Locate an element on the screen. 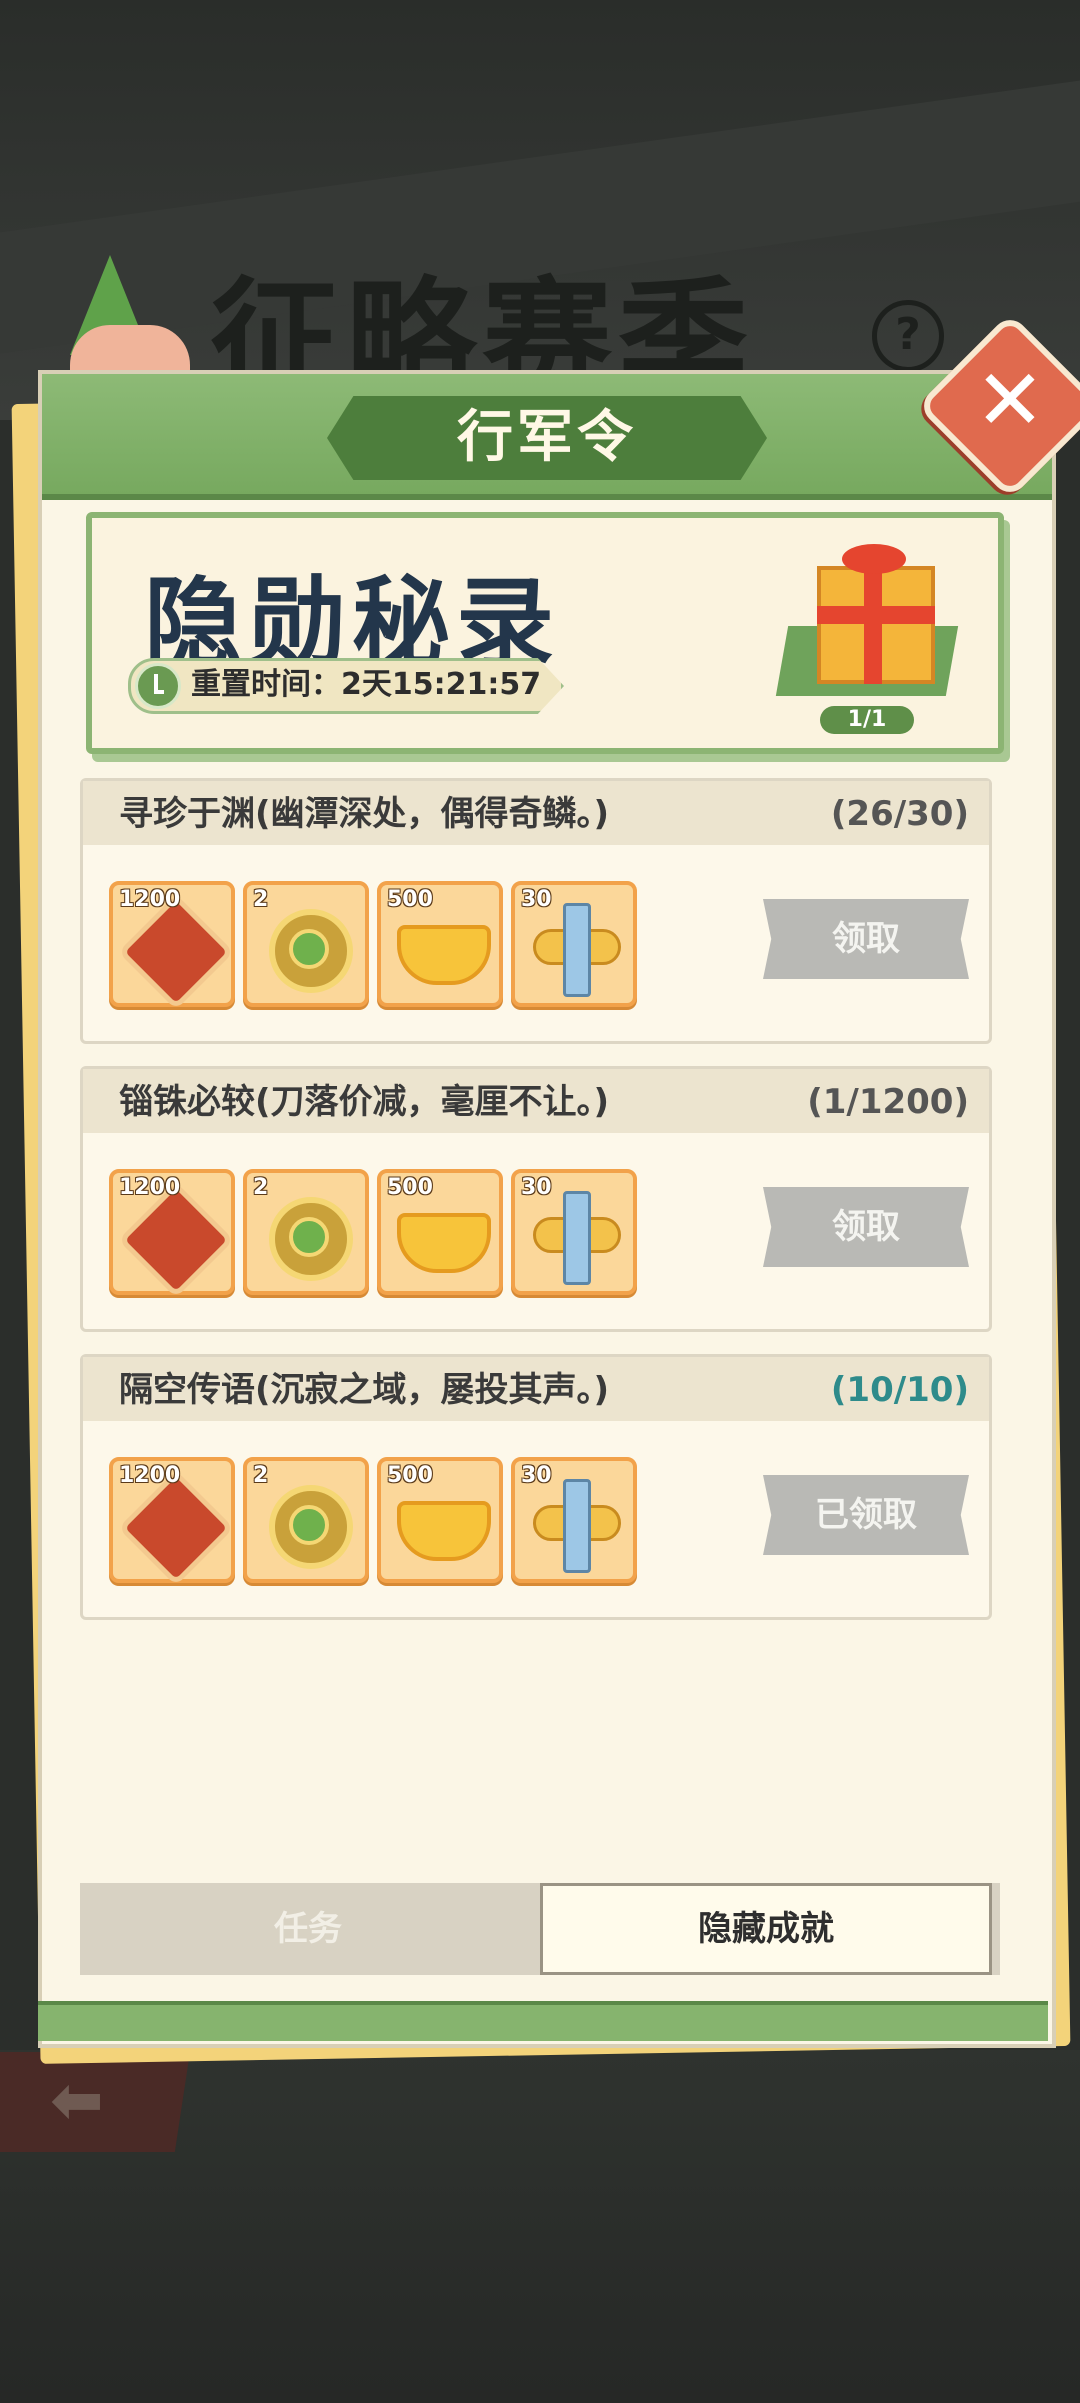  gift-box: 1/1 is located at coordinates (867, 635).